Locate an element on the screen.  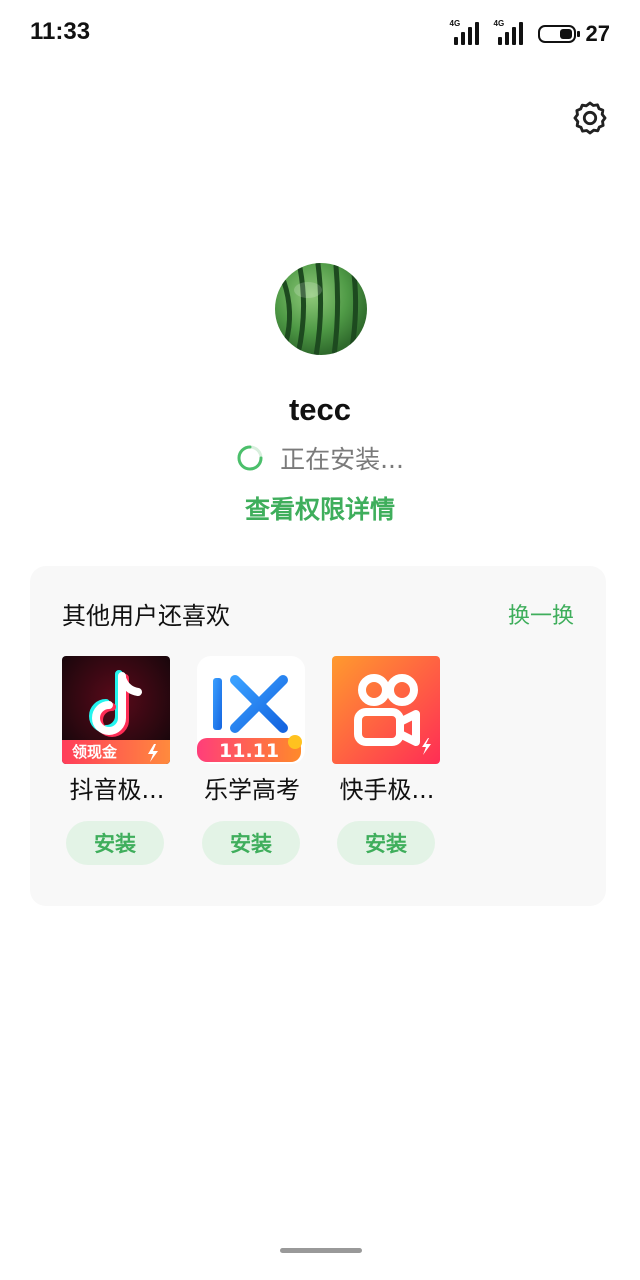
status-bar: 11:33 4G 4G 27 is located at coordinates (320, 34).